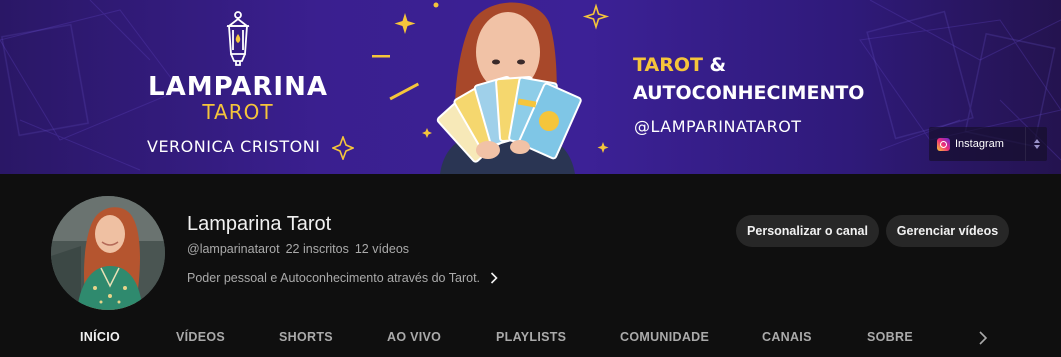  I want to click on sparkle-icon, so click(343, 148).